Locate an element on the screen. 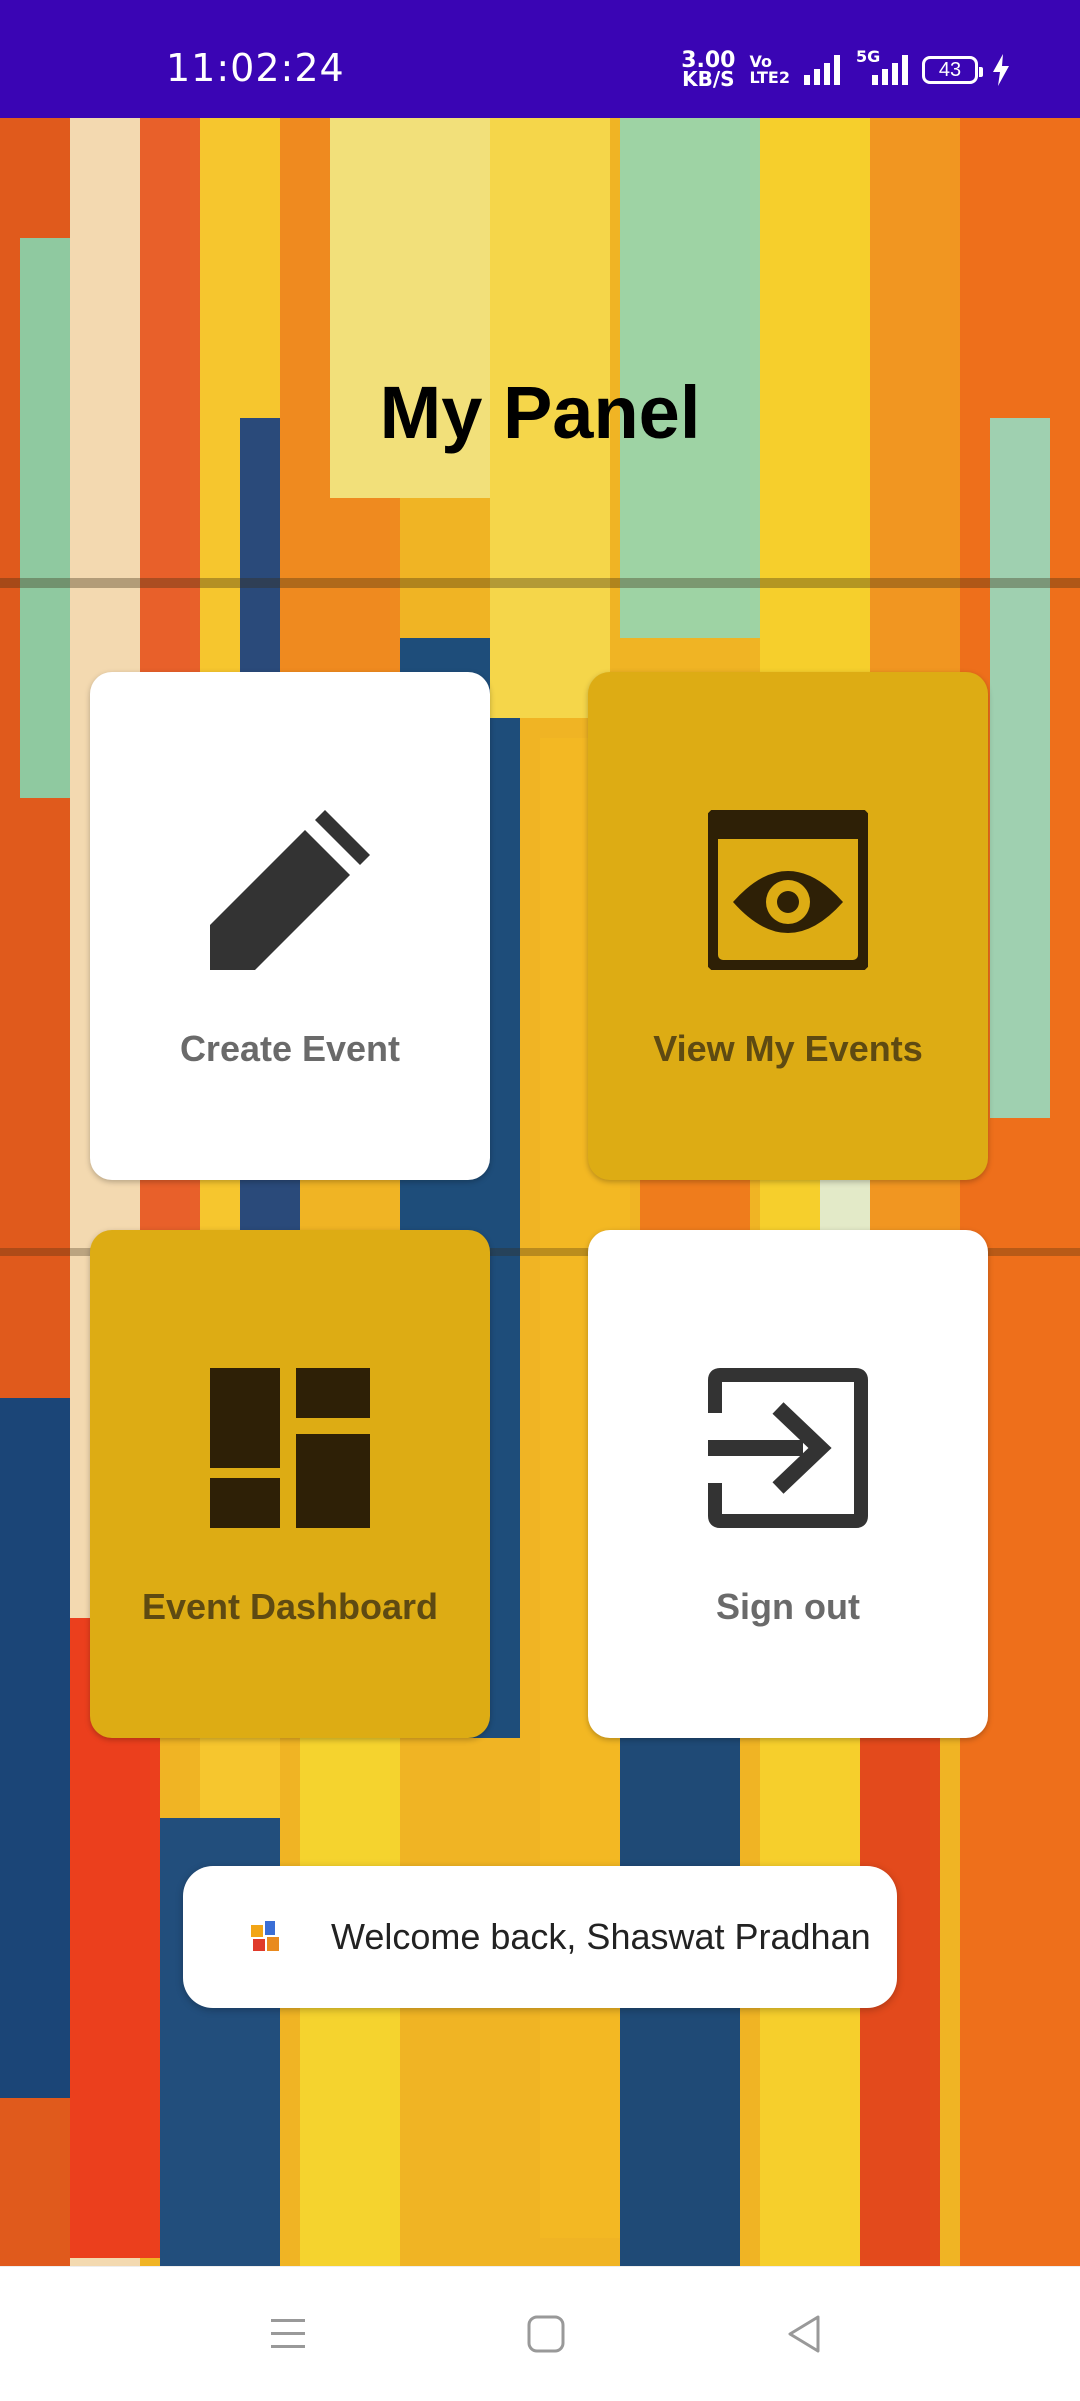 Image resolution: width=1080 pixels, height=2401 pixels. network-type: 5G is located at coordinates (868, 56).